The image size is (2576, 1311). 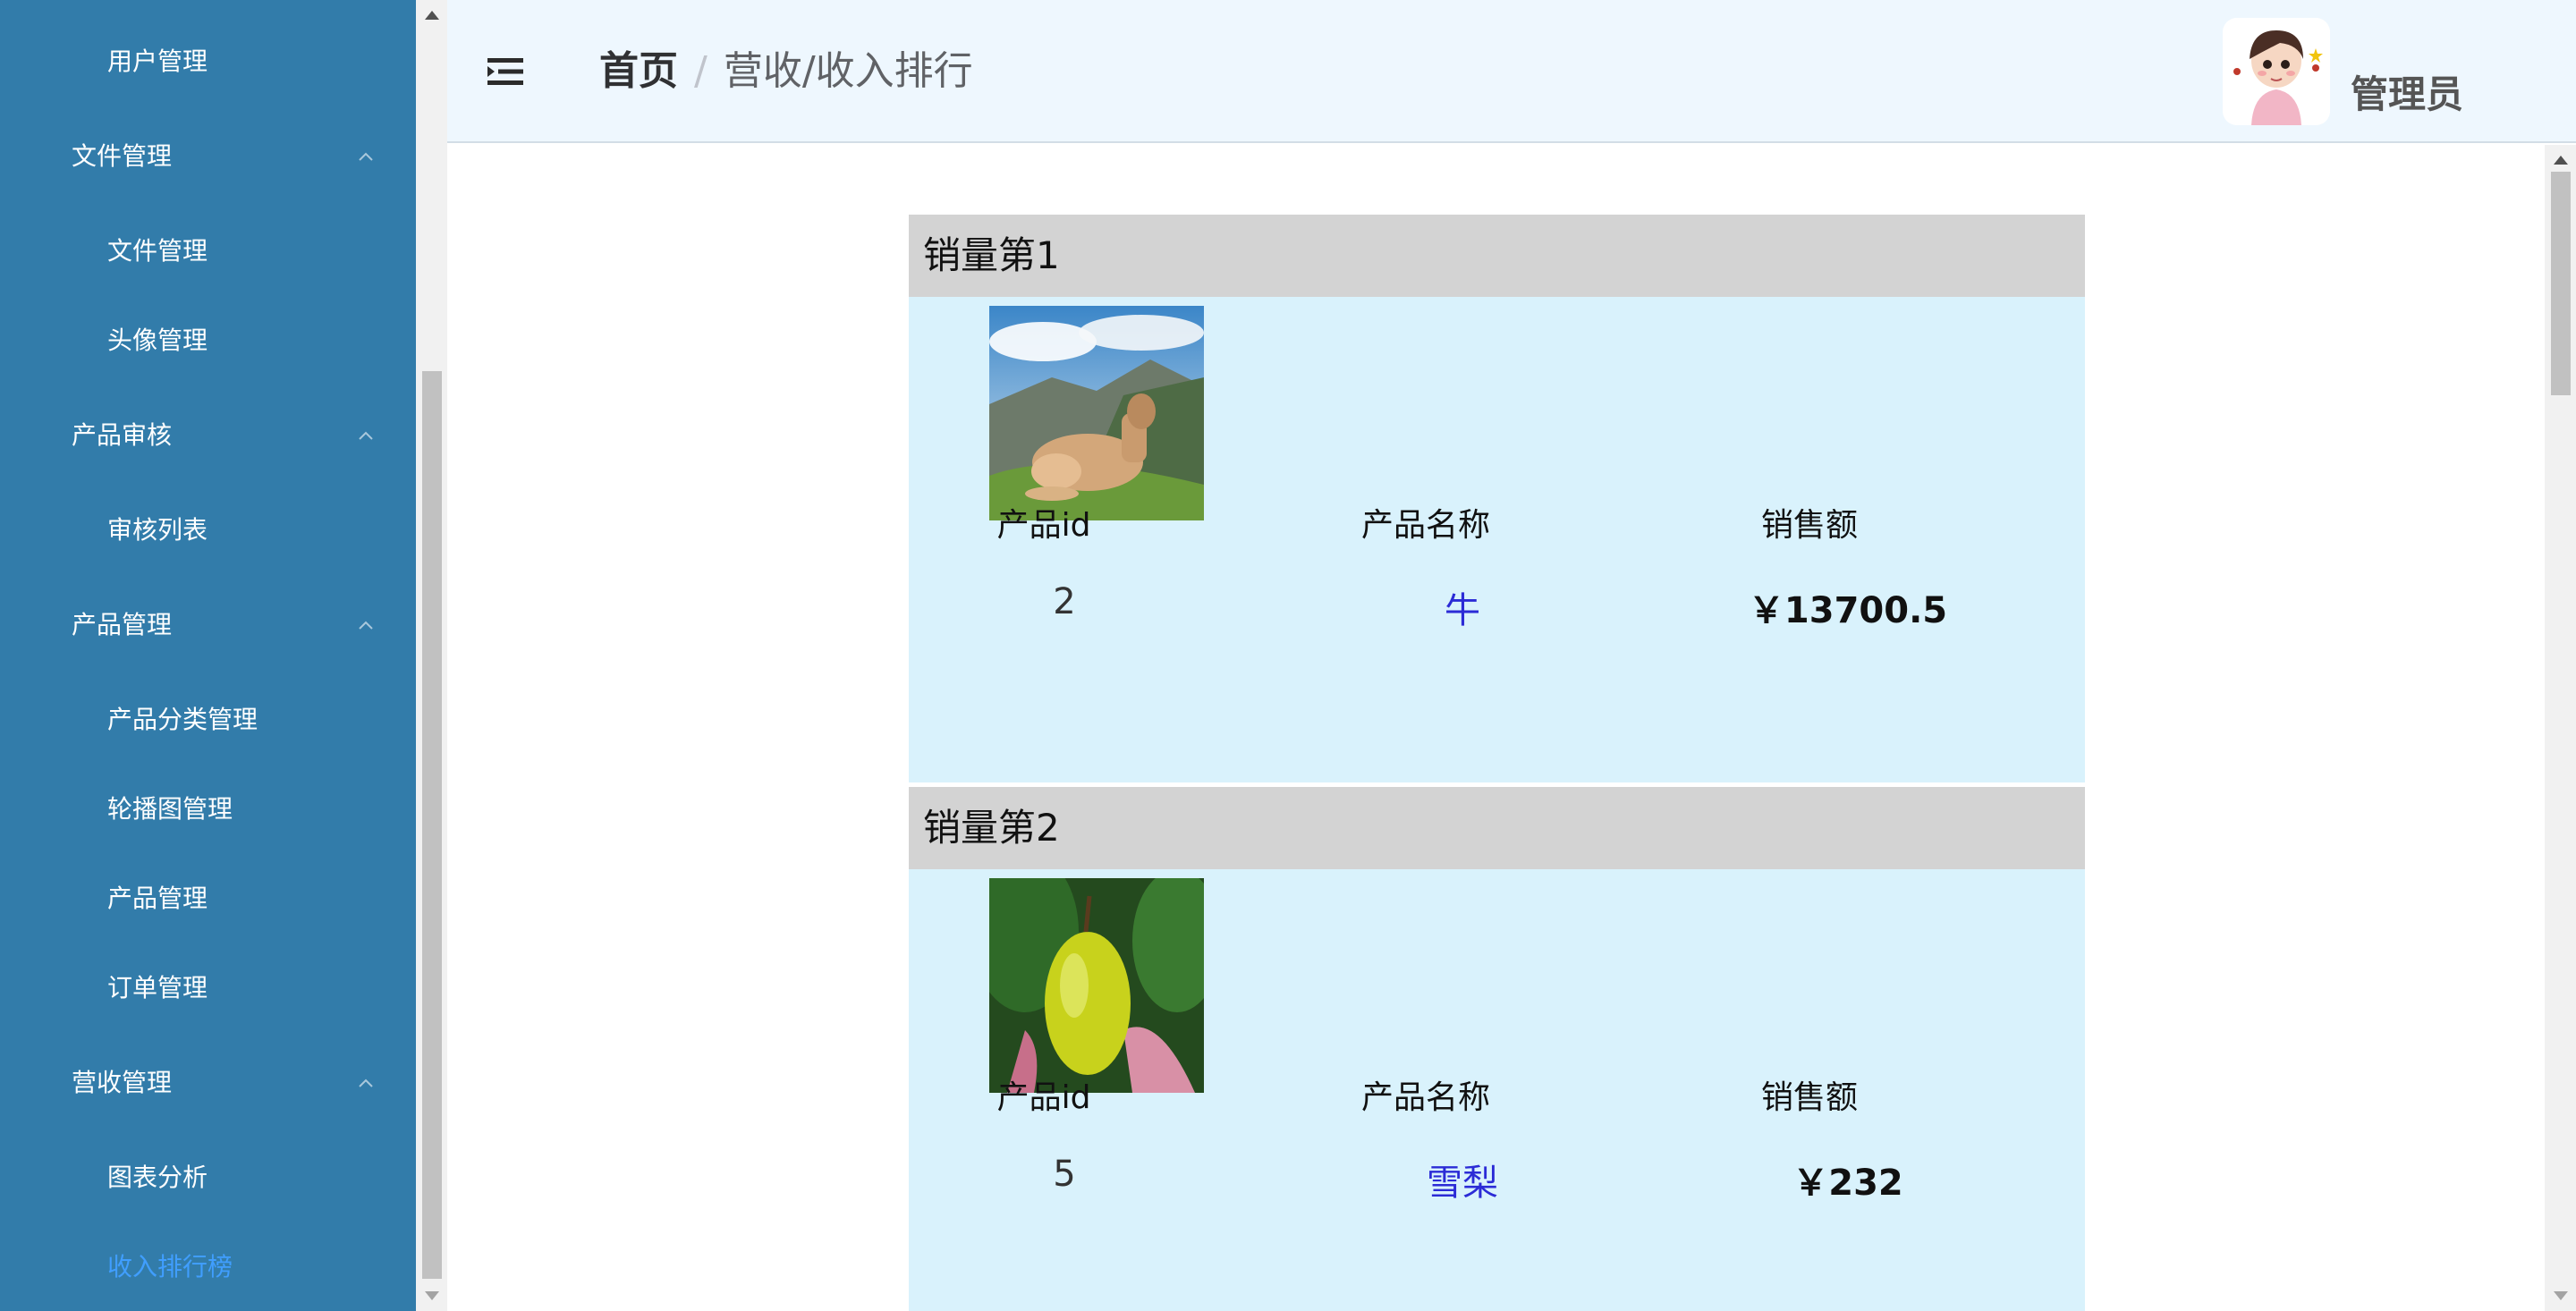 What do you see at coordinates (170, 1266) in the screenshot?
I see `sidebar-item-label: 收入排行榜` at bounding box center [170, 1266].